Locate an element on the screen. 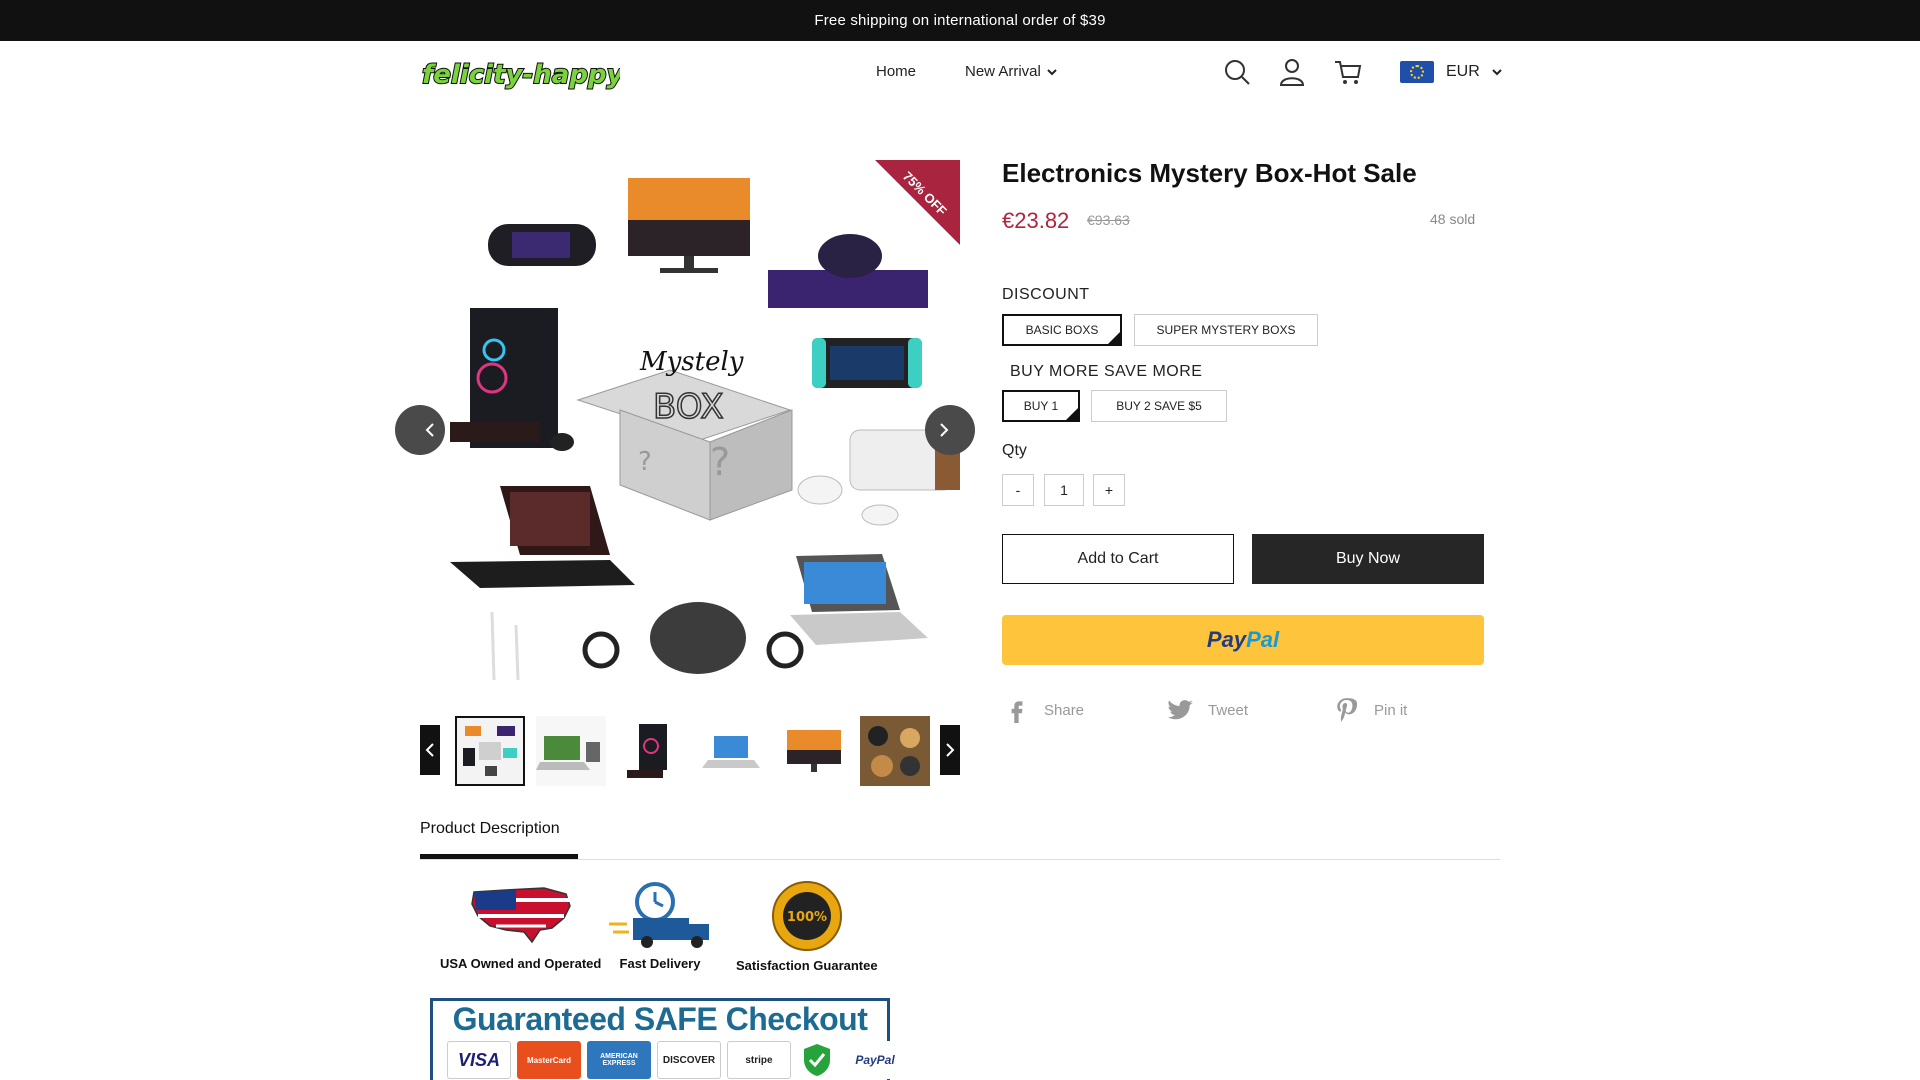  product-title: Electronics Mystery Box-Hot Sale is located at coordinates (1209, 173).